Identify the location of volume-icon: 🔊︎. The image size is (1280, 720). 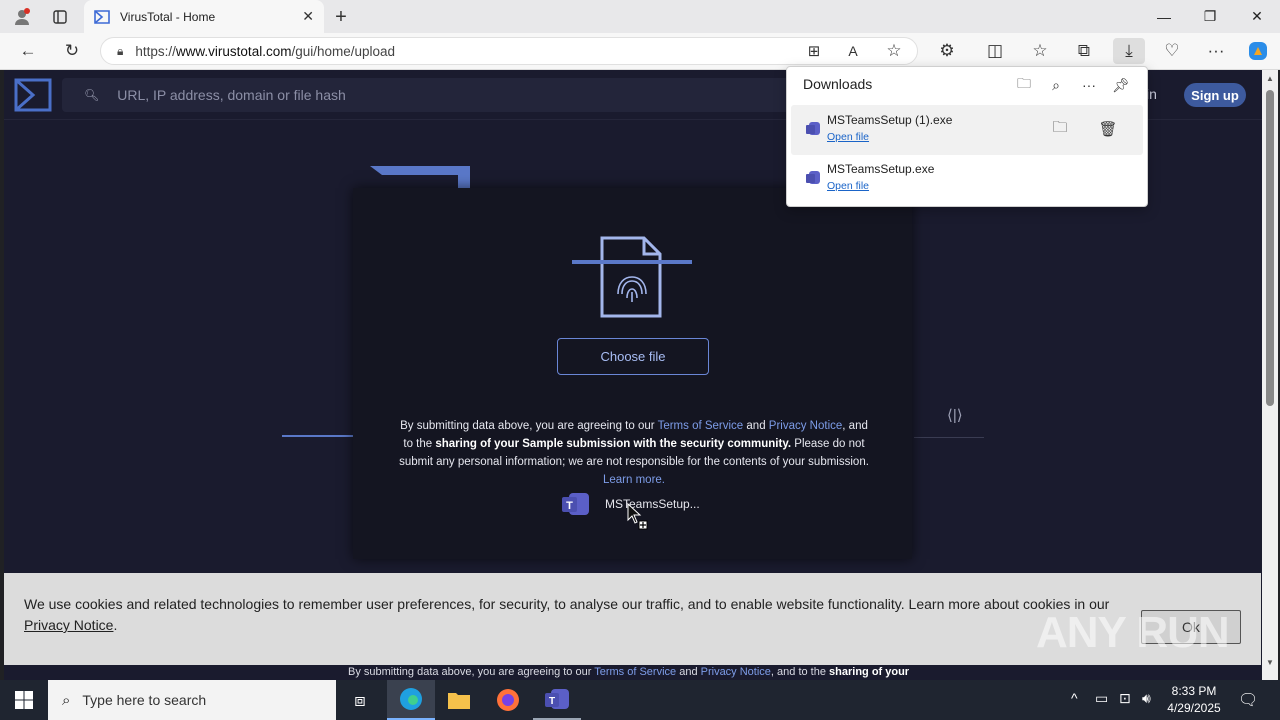
(1146, 698).